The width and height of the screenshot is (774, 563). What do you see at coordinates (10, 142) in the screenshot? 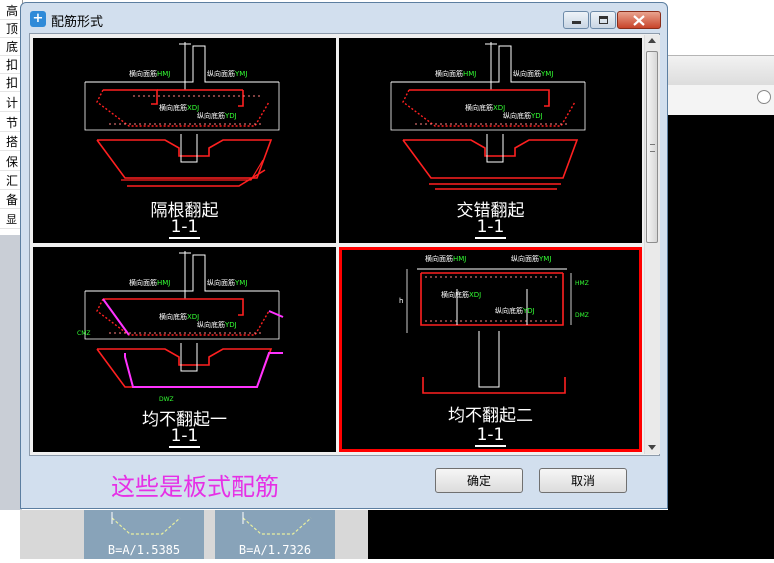
I see `bg-row: 搭` at bounding box center [10, 142].